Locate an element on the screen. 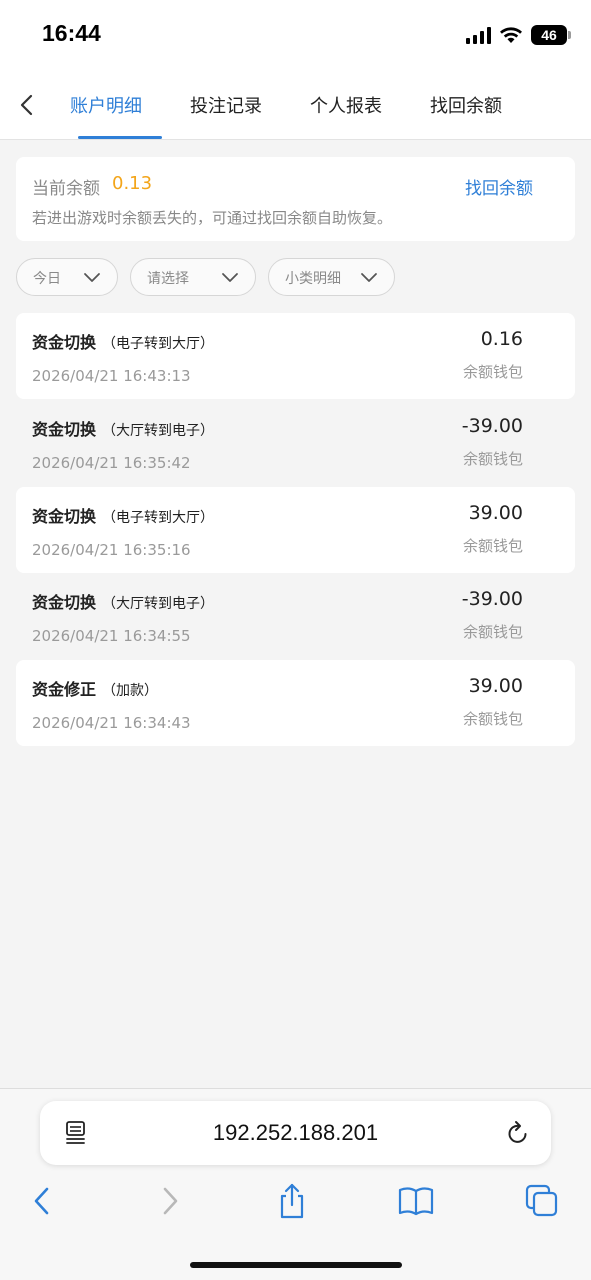  reload-icon is located at coordinates (518, 1133).